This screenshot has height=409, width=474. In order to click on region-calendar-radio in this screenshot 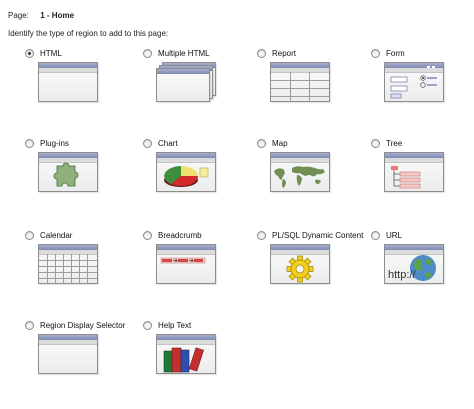, I will do `click(29, 235)`.